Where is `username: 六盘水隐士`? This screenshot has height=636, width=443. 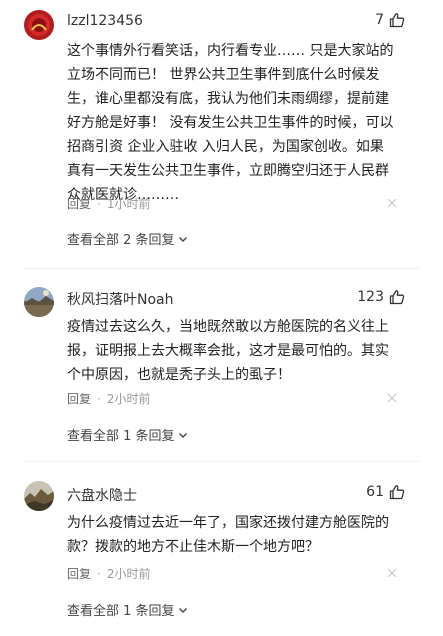
username: 六盘水隐士 is located at coordinates (102, 495).